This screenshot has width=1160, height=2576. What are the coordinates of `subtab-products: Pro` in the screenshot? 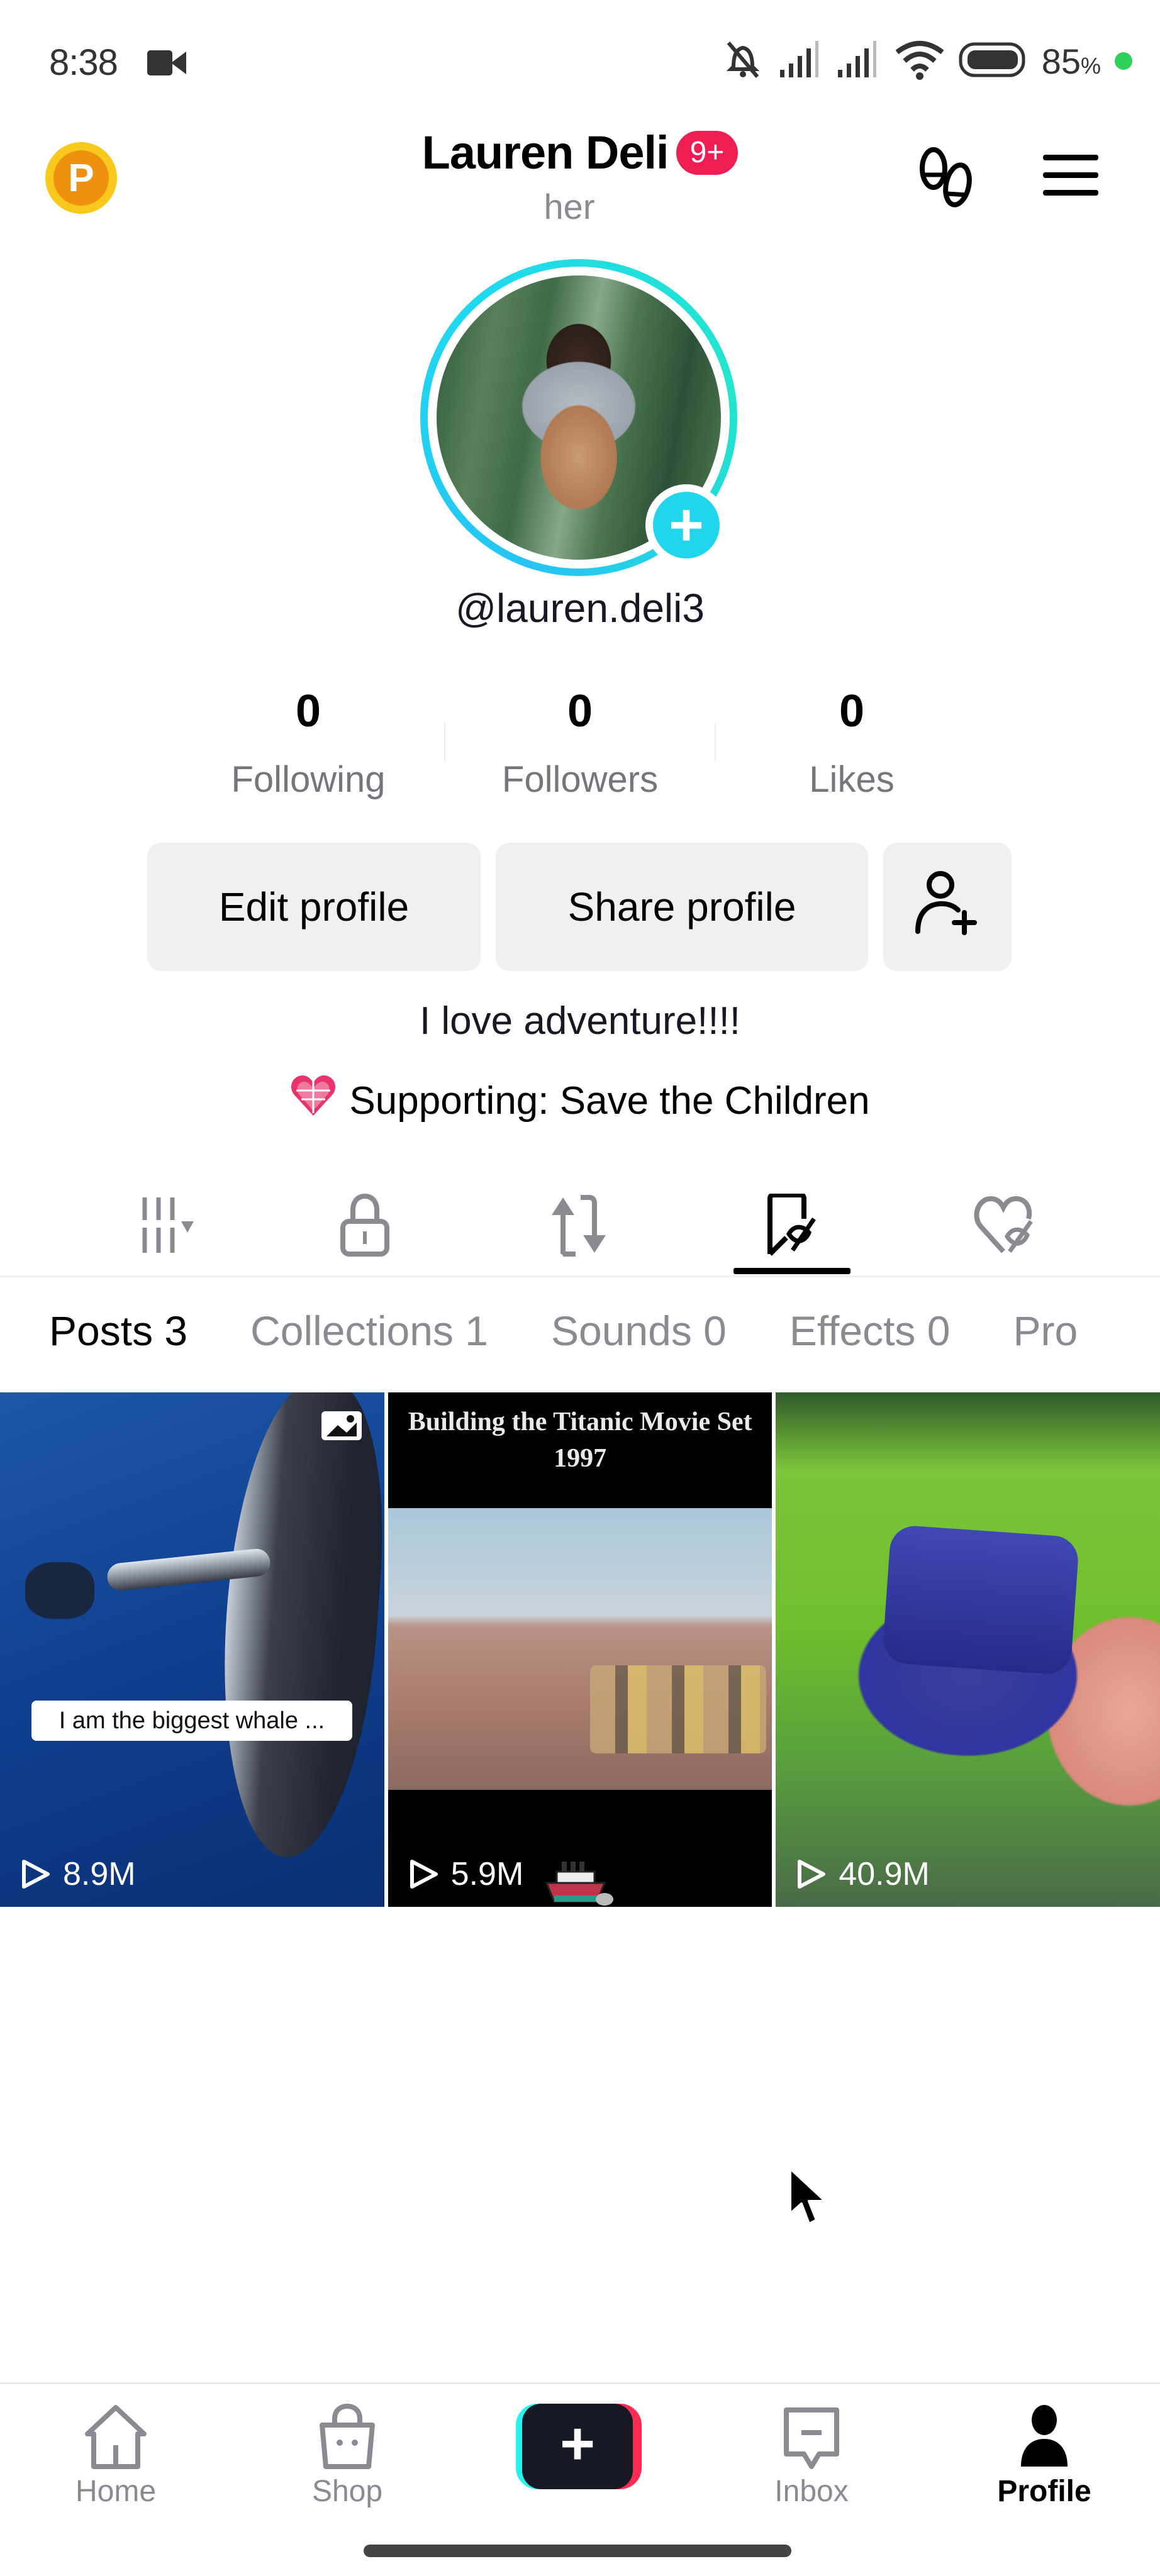 It's located at (1045, 1331).